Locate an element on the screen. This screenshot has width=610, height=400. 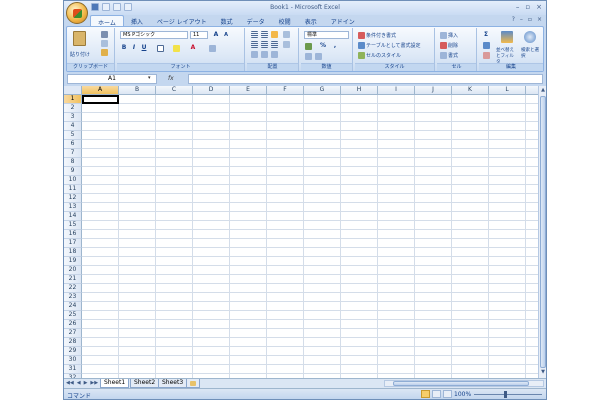
vertical-scroll-thumb is located at coordinates (543, 232).